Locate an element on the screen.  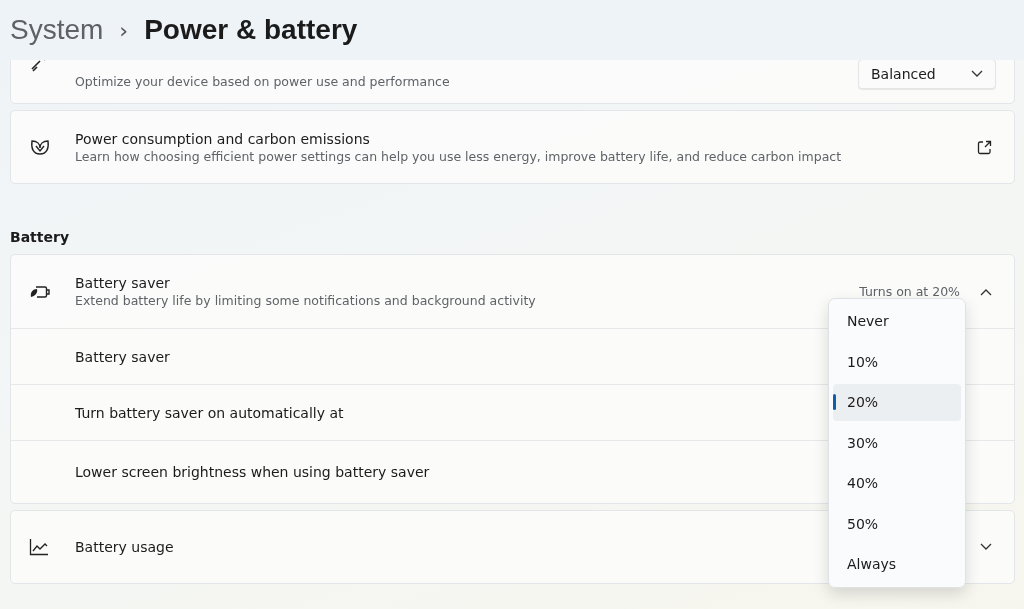
battery-leaf-icon is located at coordinates (40, 291).